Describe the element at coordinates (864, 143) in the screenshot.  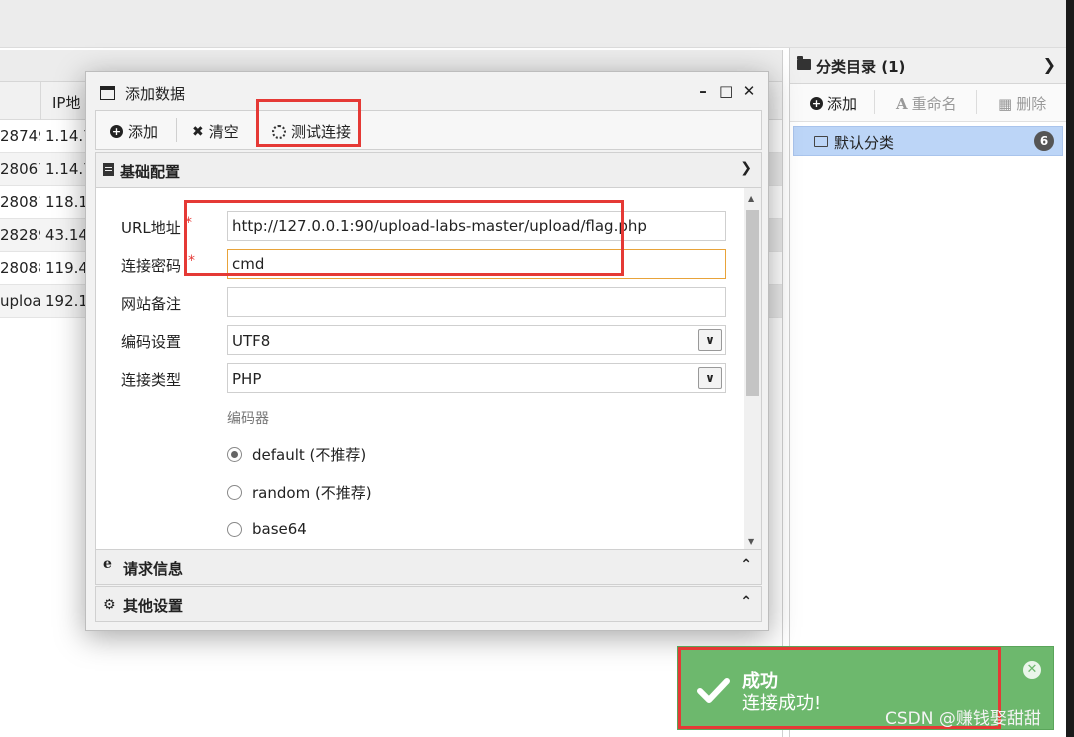
I see `category-item-label: 默认分类` at that location.